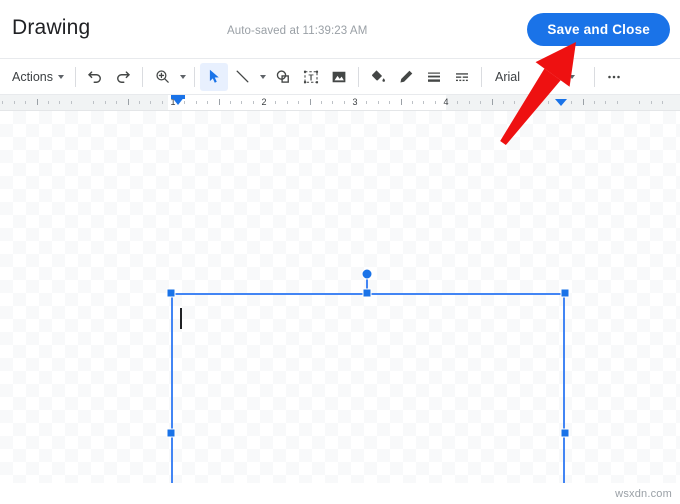  Describe the element at coordinates (565, 433) in the screenshot. I see `resize-handle-middle-right` at that location.